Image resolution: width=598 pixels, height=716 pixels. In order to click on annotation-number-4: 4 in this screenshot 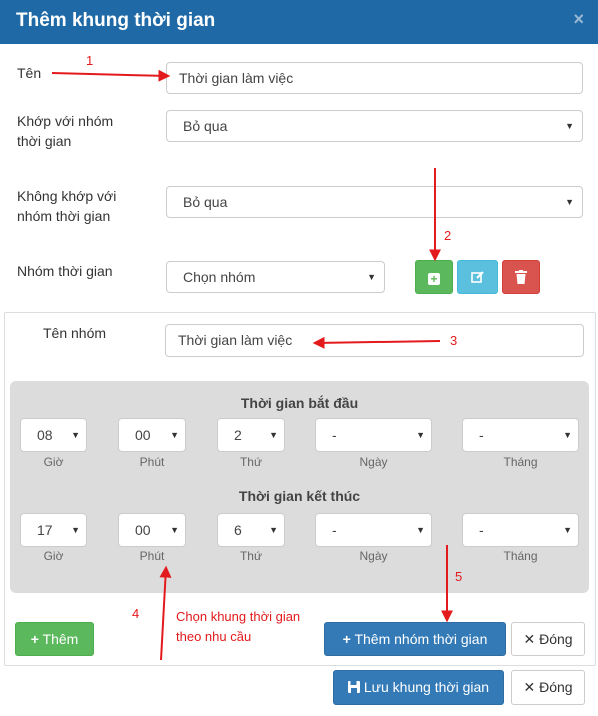, I will do `click(136, 613)`.